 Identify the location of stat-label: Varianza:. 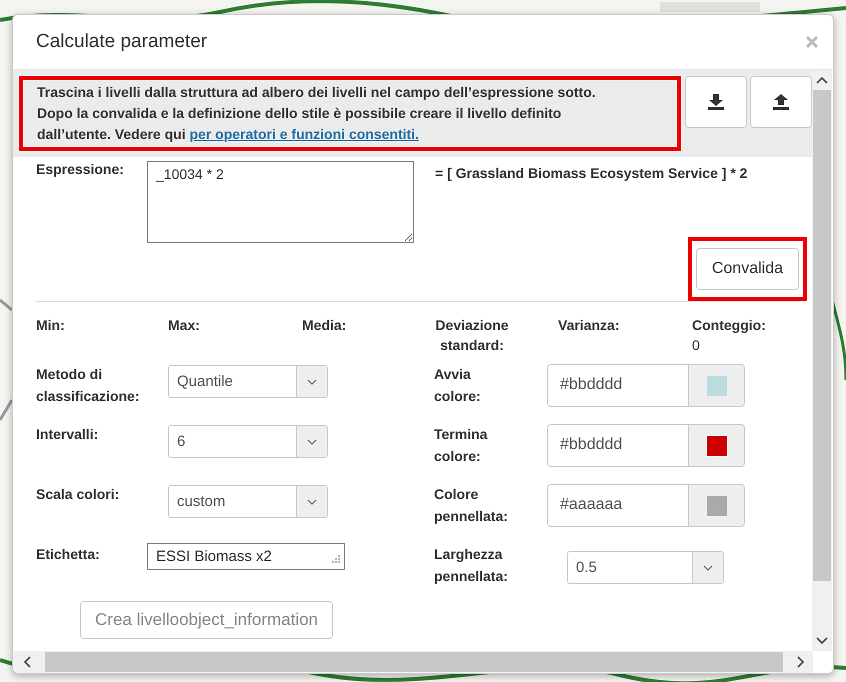
(589, 325).